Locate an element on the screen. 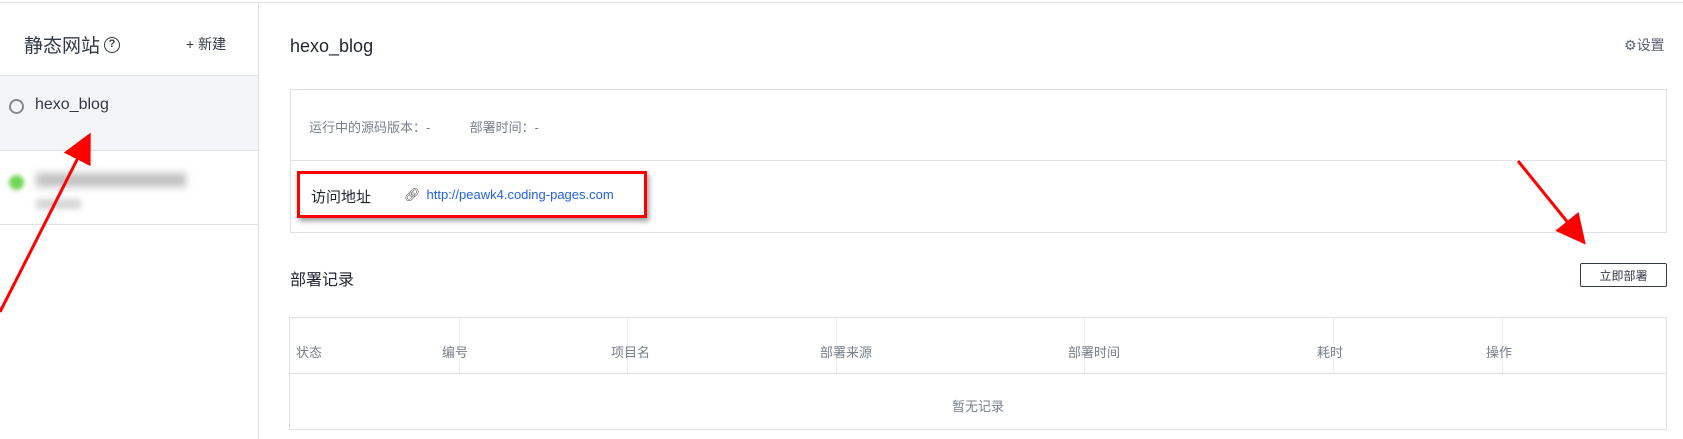  annotation-arrow-deploy is located at coordinates (1551, 202).